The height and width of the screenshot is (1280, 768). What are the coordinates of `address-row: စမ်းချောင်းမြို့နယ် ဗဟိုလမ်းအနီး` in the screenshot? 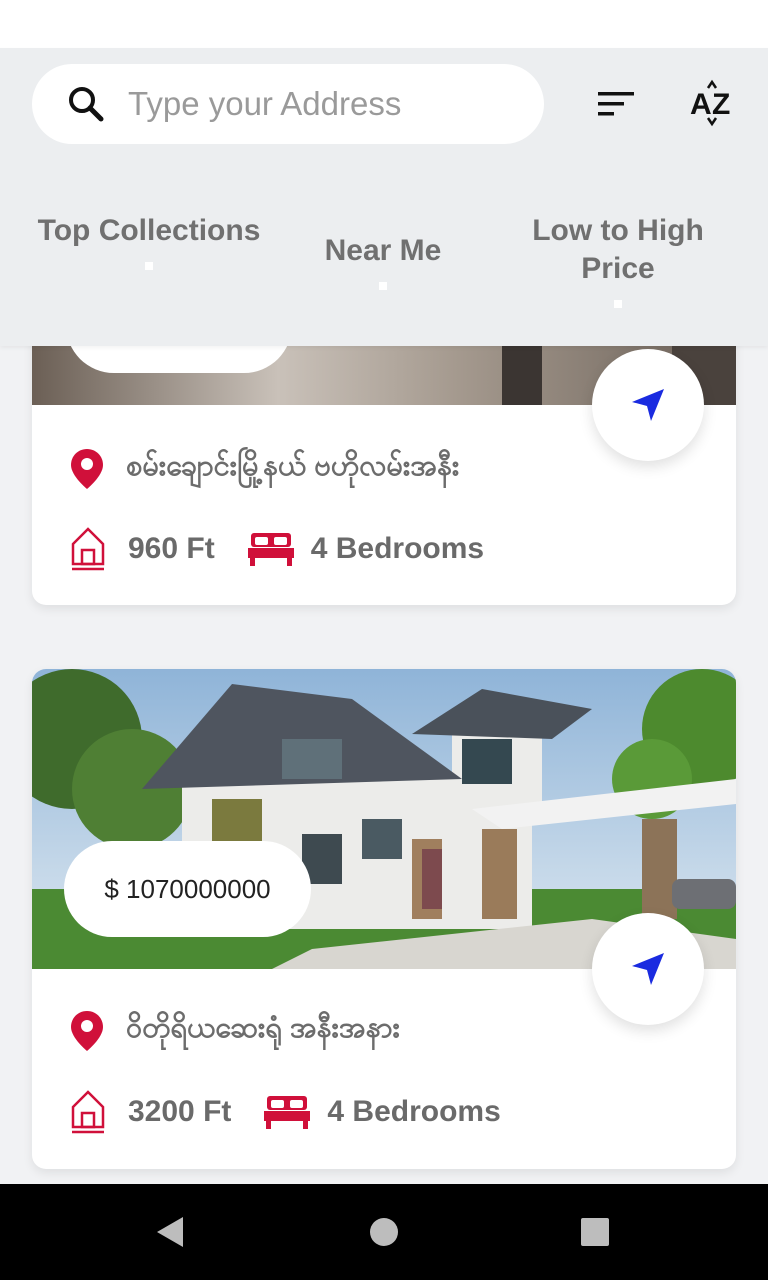 It's located at (264, 468).